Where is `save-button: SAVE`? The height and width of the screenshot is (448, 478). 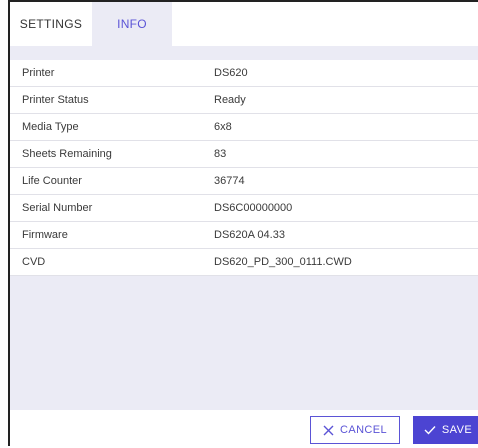
save-button: SAVE is located at coordinates (445, 430).